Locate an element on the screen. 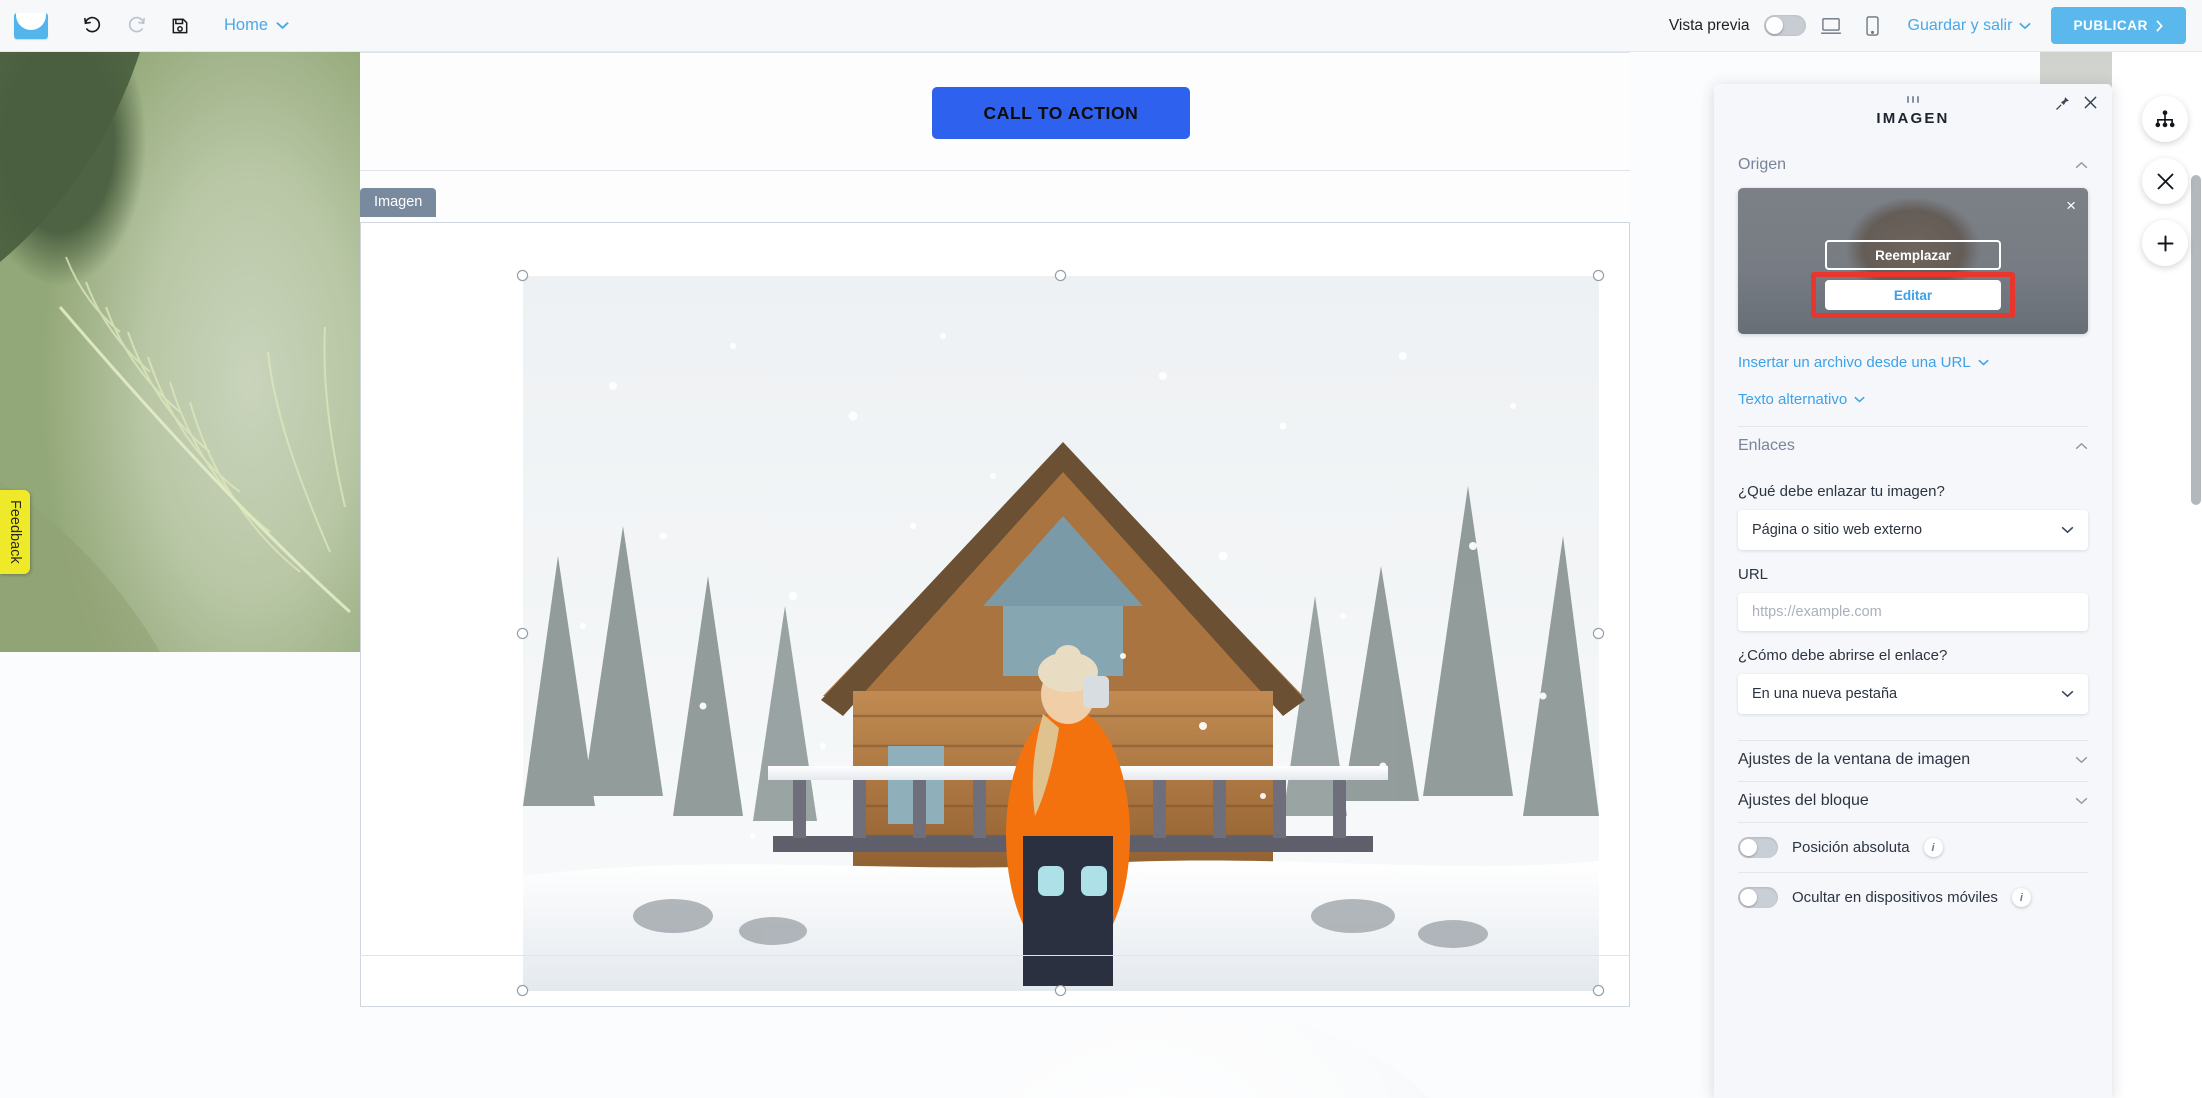  close-panel-button is located at coordinates (2090, 105).